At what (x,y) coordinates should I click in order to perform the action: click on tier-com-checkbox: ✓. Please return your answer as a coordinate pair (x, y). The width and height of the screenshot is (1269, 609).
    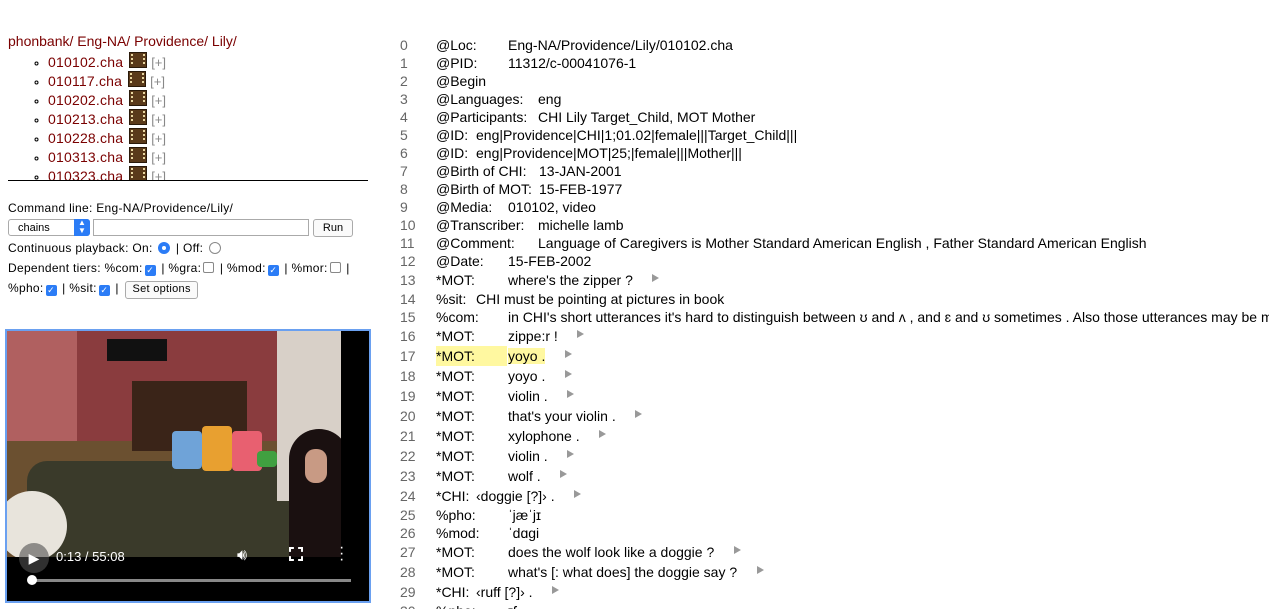
    Looking at the image, I should click on (150, 270).